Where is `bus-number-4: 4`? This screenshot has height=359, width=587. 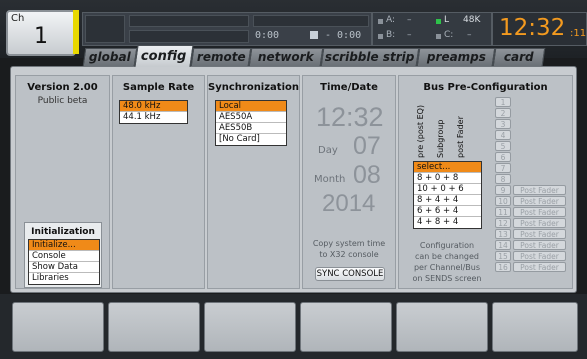 bus-number-4: 4 is located at coordinates (503, 135).